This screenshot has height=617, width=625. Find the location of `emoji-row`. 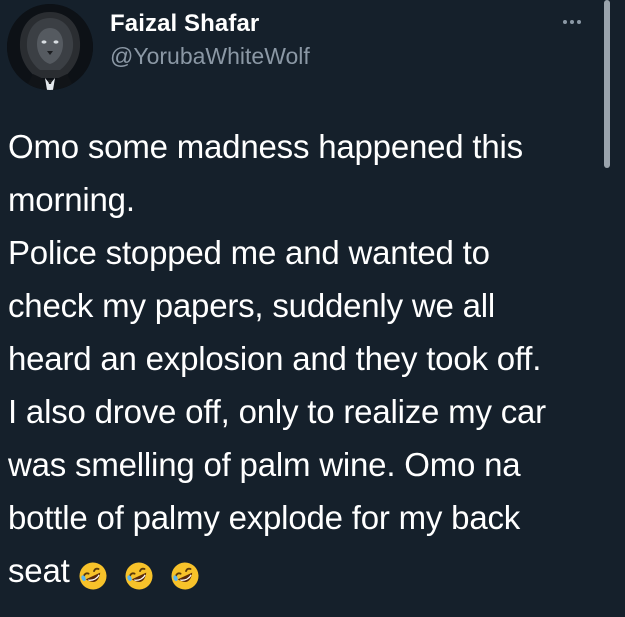

emoji-row is located at coordinates (142, 573).